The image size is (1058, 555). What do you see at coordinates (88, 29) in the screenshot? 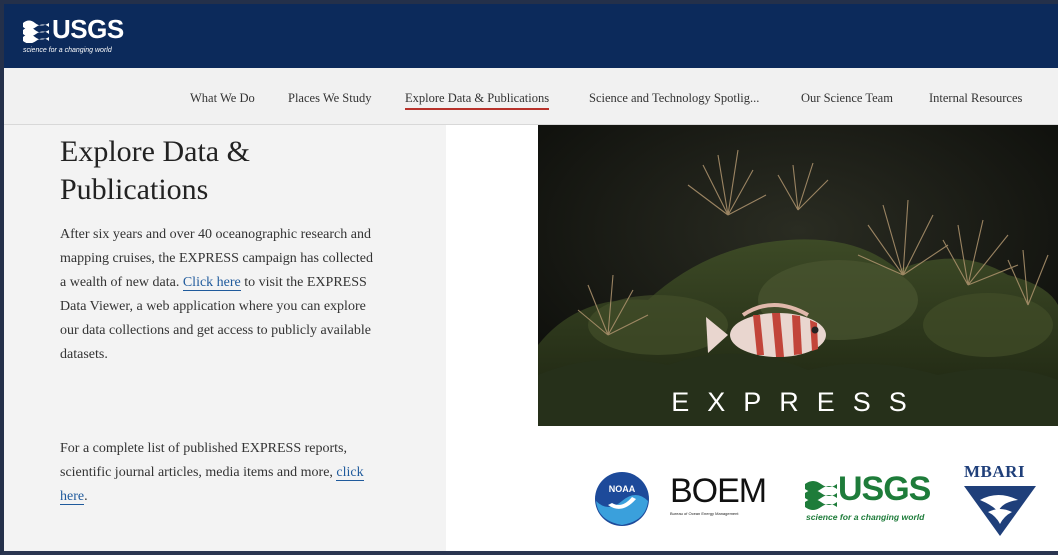
I see `logo-text: USGS` at bounding box center [88, 29].